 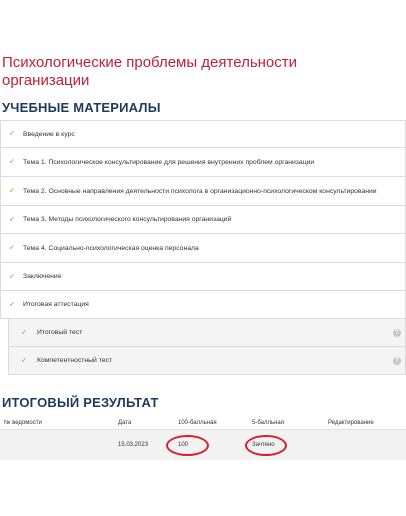 What do you see at coordinates (207, 361) in the screenshot?
I see `material-subitem-competency-test: ✓ Компетентностный тест ?` at bounding box center [207, 361].